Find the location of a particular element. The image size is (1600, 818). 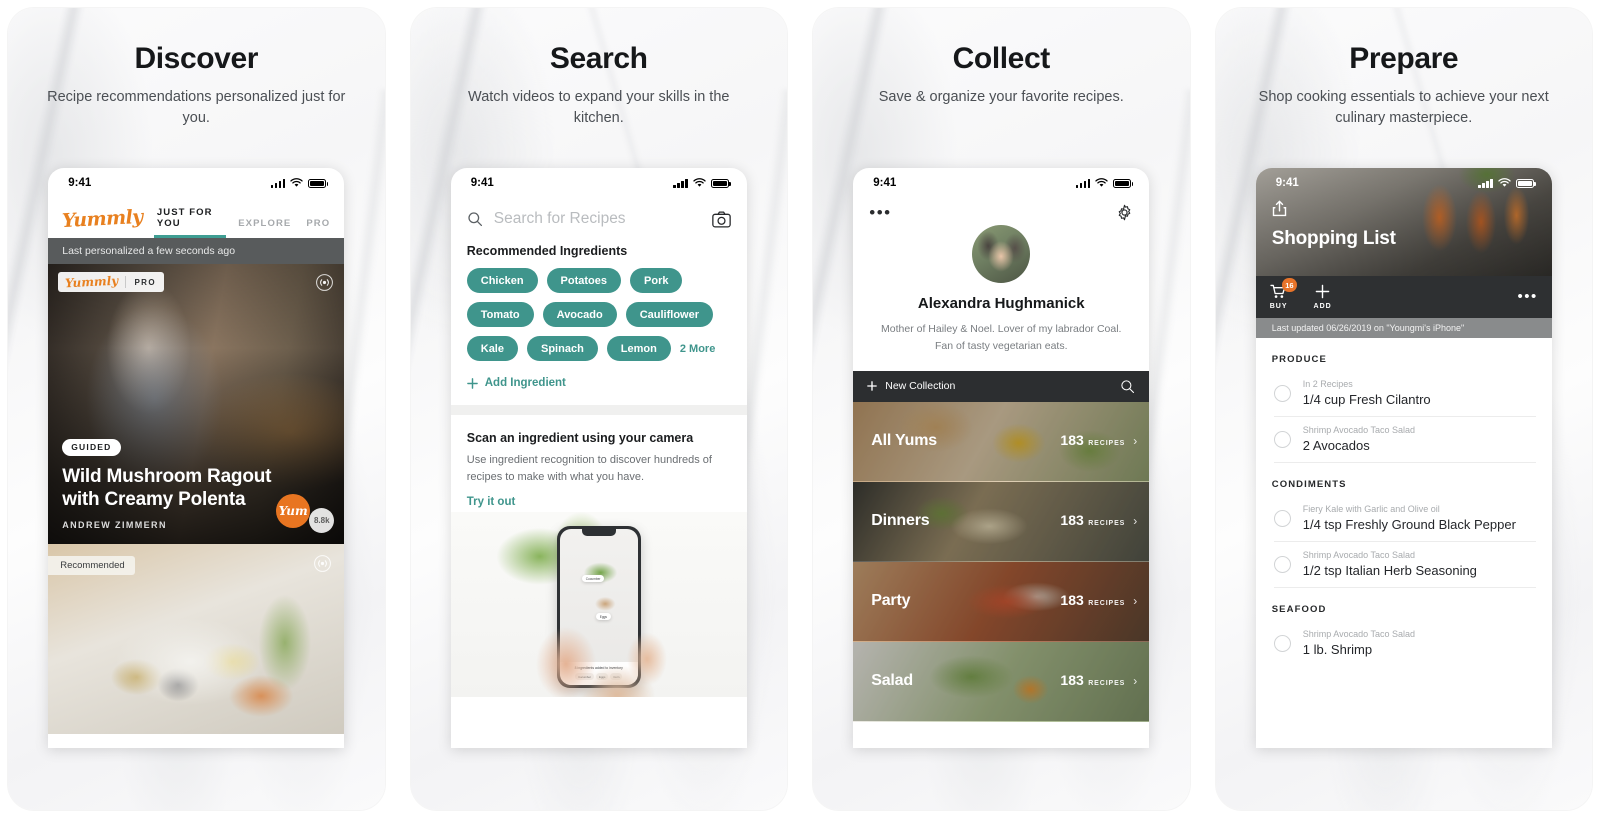

collection-name: Dinners is located at coordinates (900, 521).